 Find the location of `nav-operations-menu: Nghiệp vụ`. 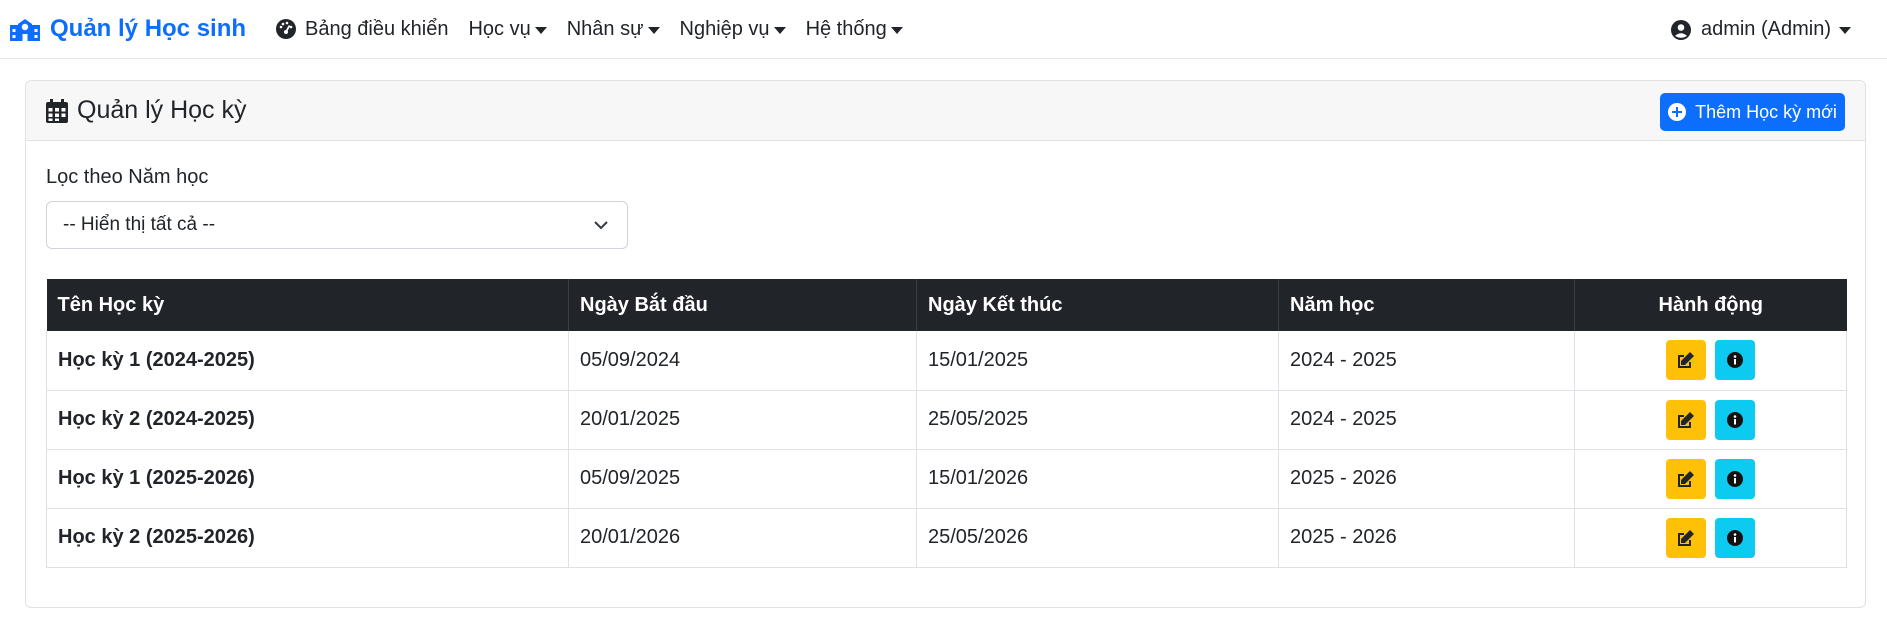

nav-operations-menu: Nghiệp vụ is located at coordinates (733, 29).